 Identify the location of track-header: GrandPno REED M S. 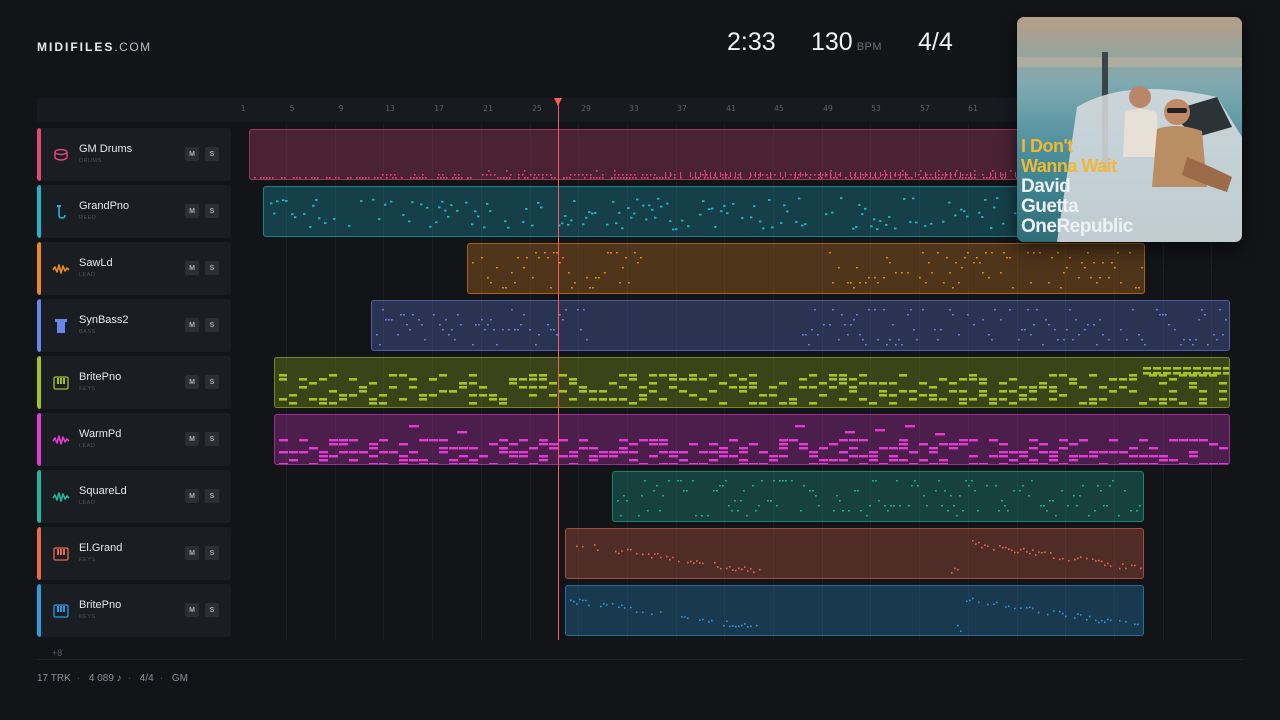
(134, 211).